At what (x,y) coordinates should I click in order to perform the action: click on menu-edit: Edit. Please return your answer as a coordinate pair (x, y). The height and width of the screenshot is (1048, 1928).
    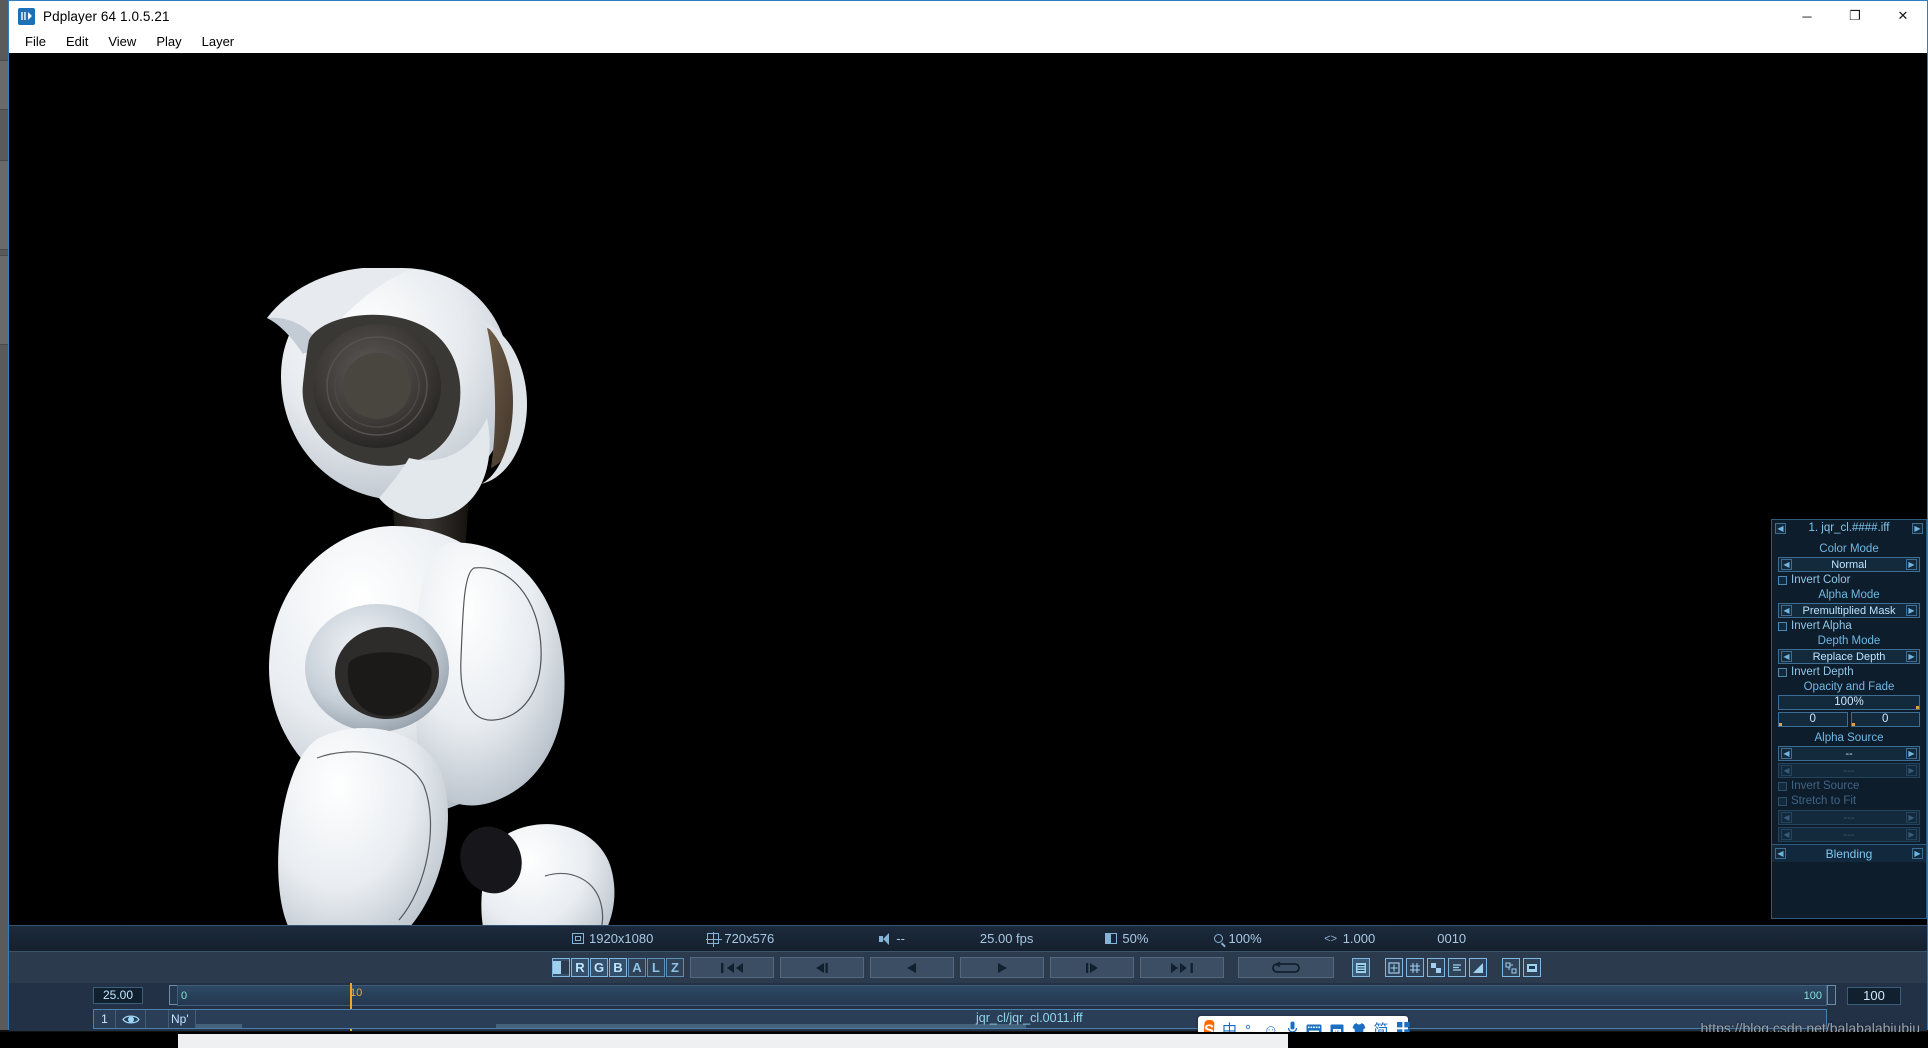
    Looking at the image, I should click on (77, 42).